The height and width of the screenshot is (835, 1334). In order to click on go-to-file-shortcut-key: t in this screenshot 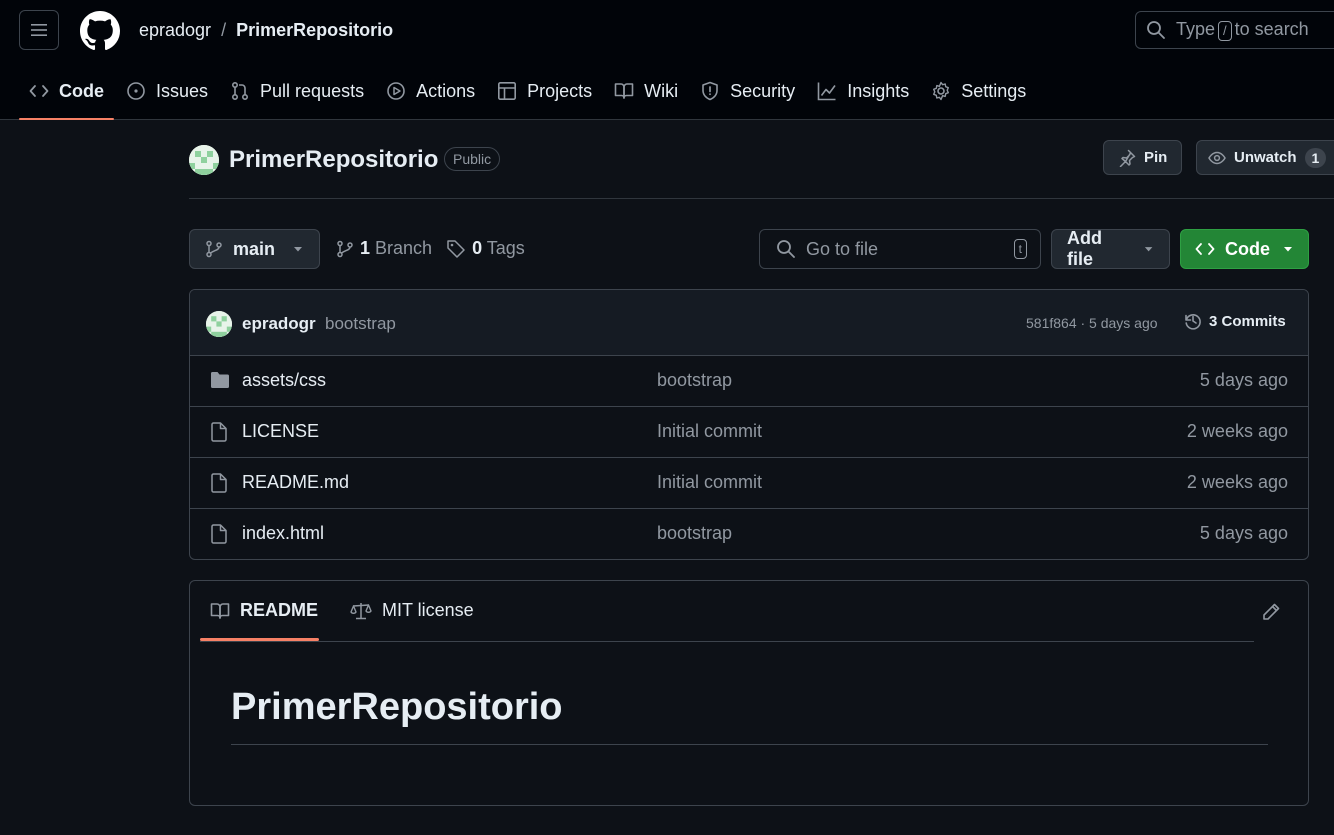, I will do `click(1020, 249)`.